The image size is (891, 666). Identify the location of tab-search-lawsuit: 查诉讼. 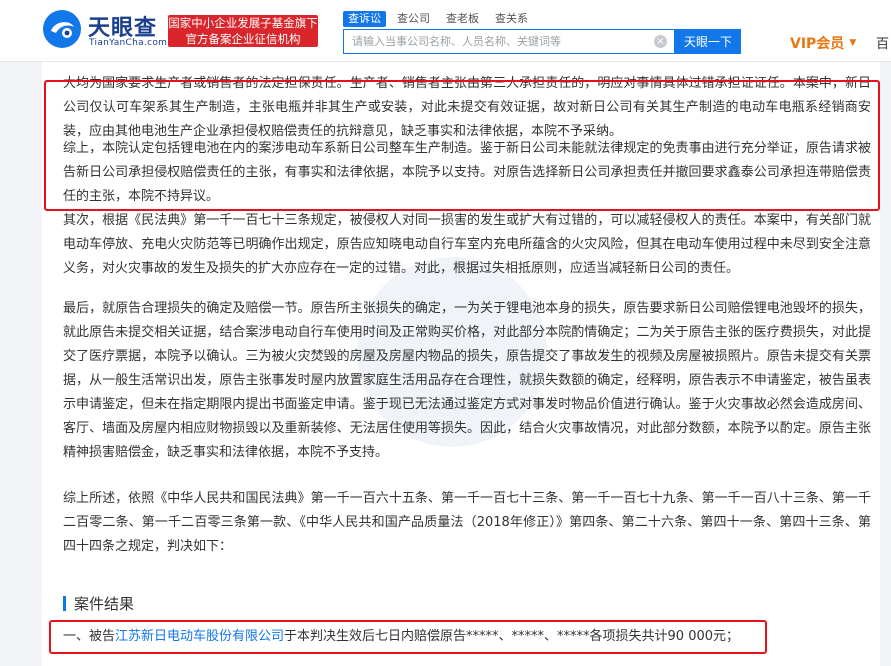
(364, 19).